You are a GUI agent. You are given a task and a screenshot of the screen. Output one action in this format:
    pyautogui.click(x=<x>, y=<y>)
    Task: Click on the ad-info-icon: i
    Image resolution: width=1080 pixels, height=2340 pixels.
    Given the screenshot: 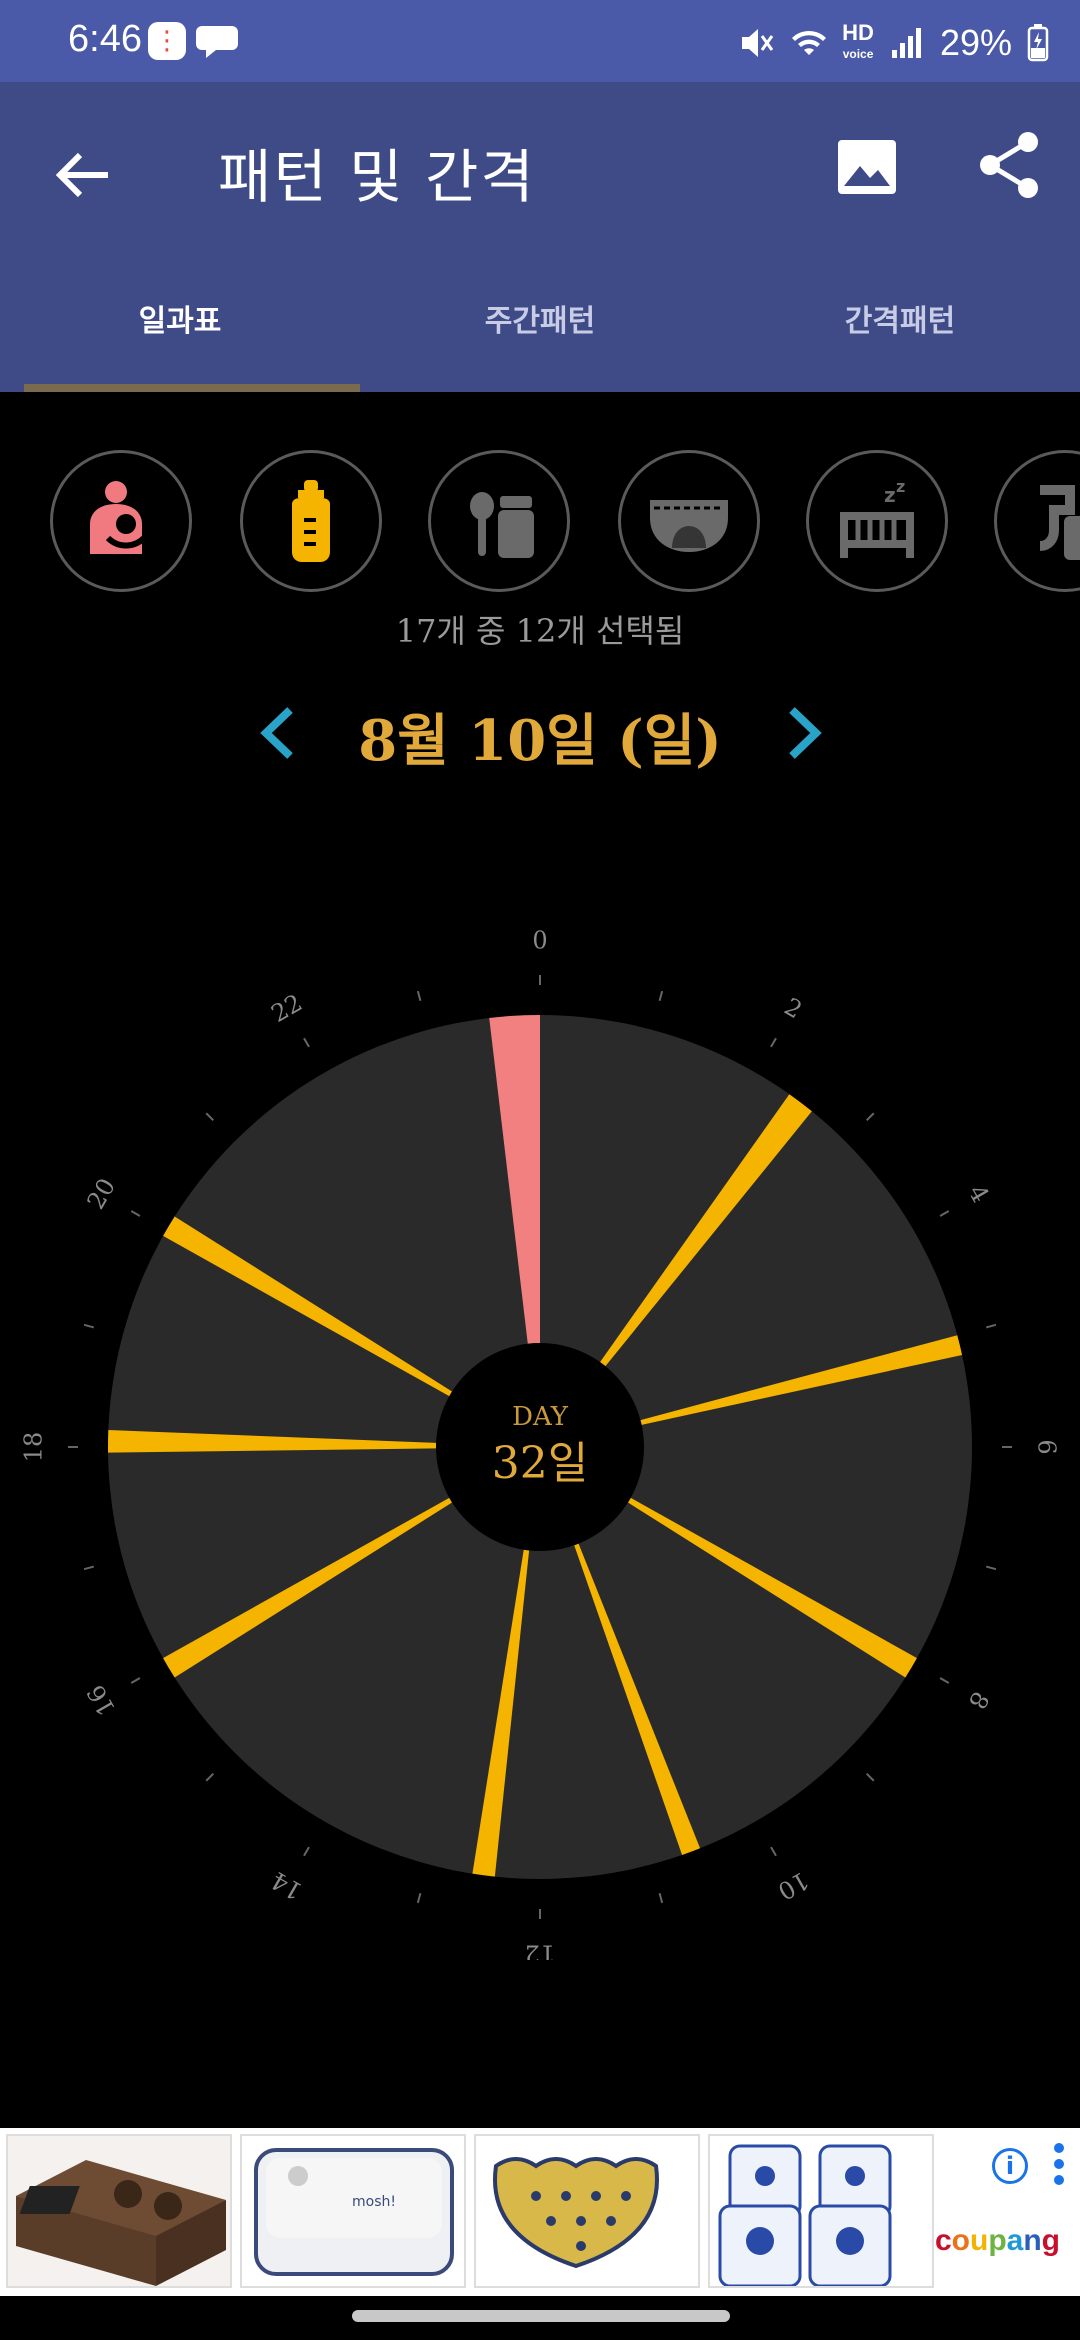 What is the action you would take?
    pyautogui.click(x=1010, y=2166)
    